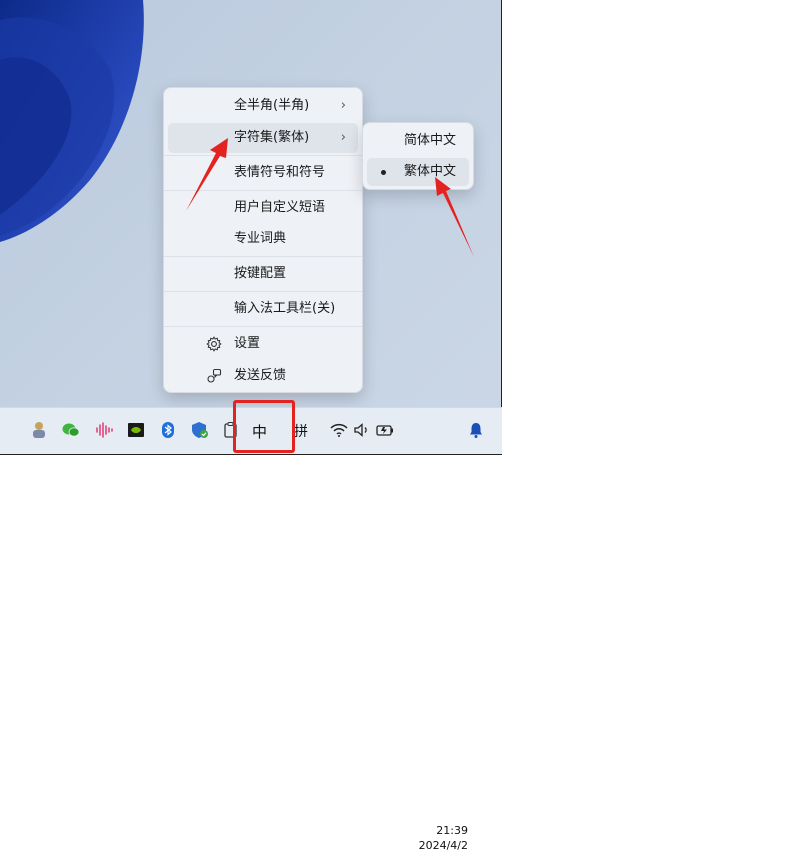  I want to click on security-shield-icon, so click(200, 430).